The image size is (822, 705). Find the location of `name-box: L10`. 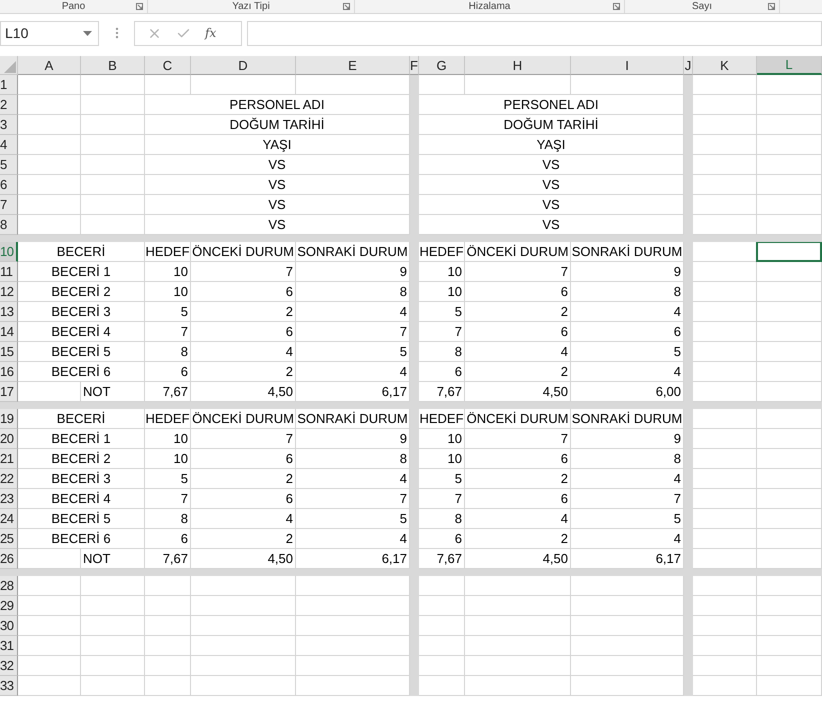

name-box: L10 is located at coordinates (49, 33).